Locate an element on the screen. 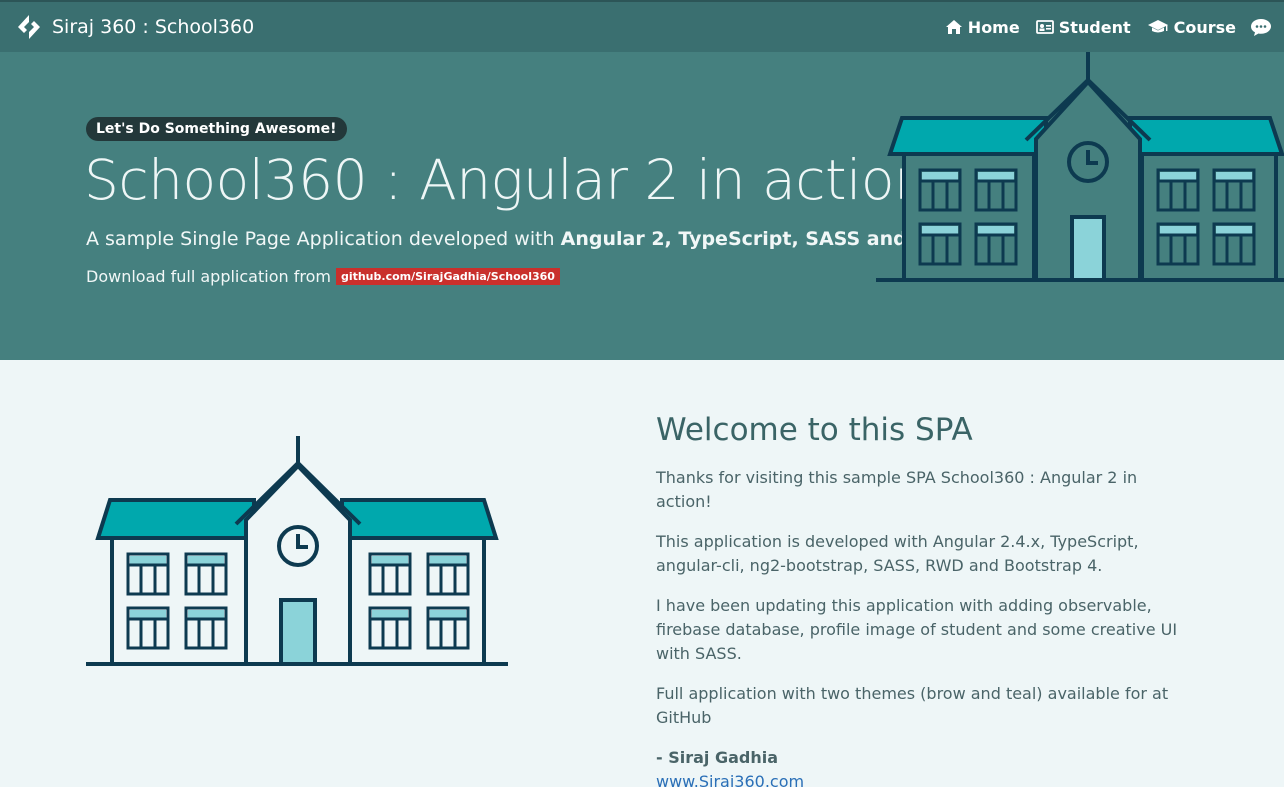 This screenshot has width=1284, height=787. hero-title: School360 : Angular 2 in action! is located at coordinates (517, 180).